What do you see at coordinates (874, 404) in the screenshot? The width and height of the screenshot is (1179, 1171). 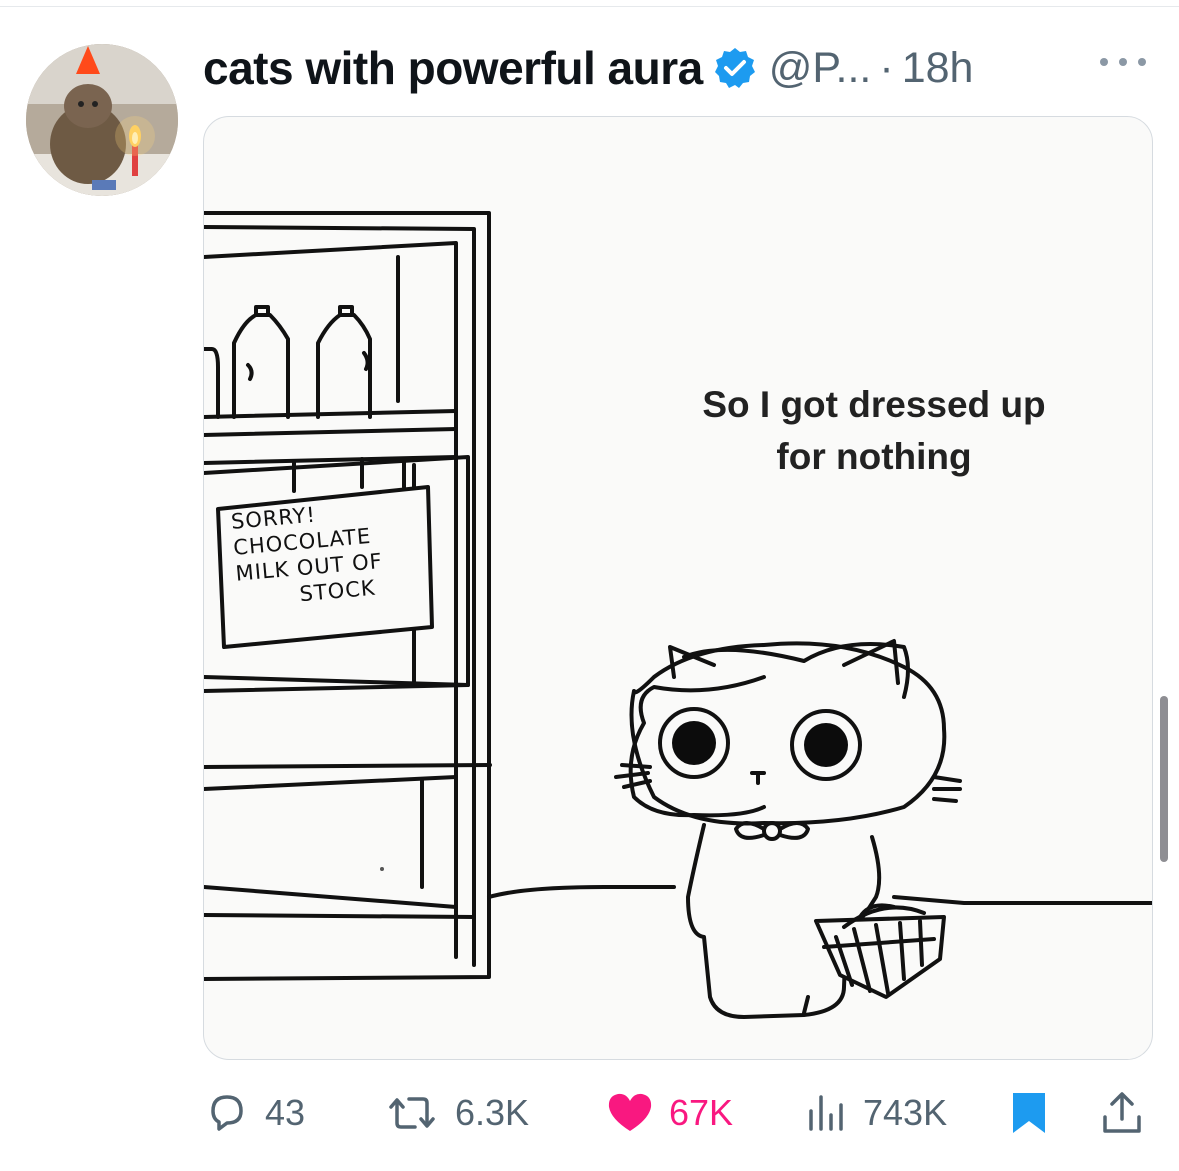 I see `caption-line-1: So I got dressed up` at bounding box center [874, 404].